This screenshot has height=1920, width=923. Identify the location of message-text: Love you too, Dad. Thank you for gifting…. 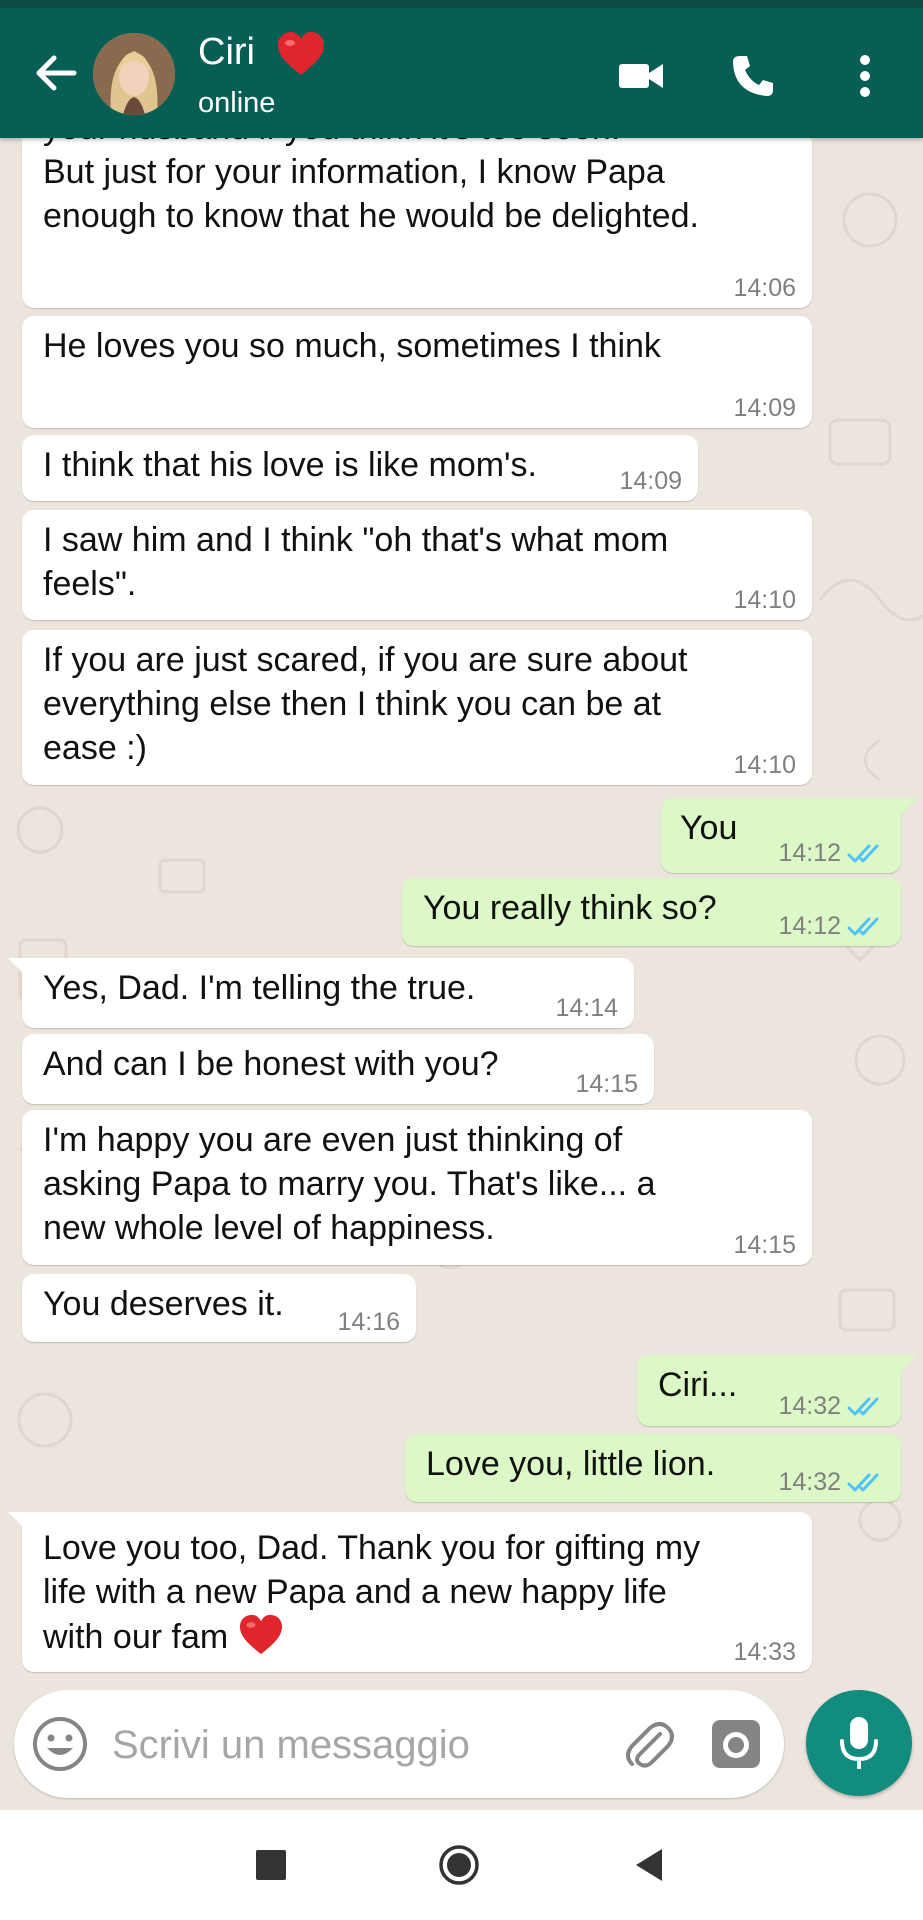
(416, 1592).